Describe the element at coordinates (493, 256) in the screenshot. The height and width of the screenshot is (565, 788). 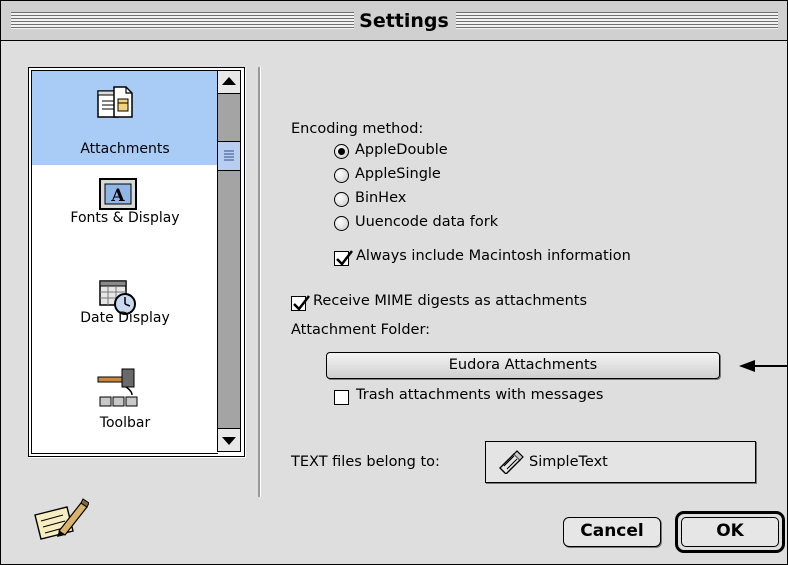
I see `checkbox-label: Always include Macintosh information` at that location.